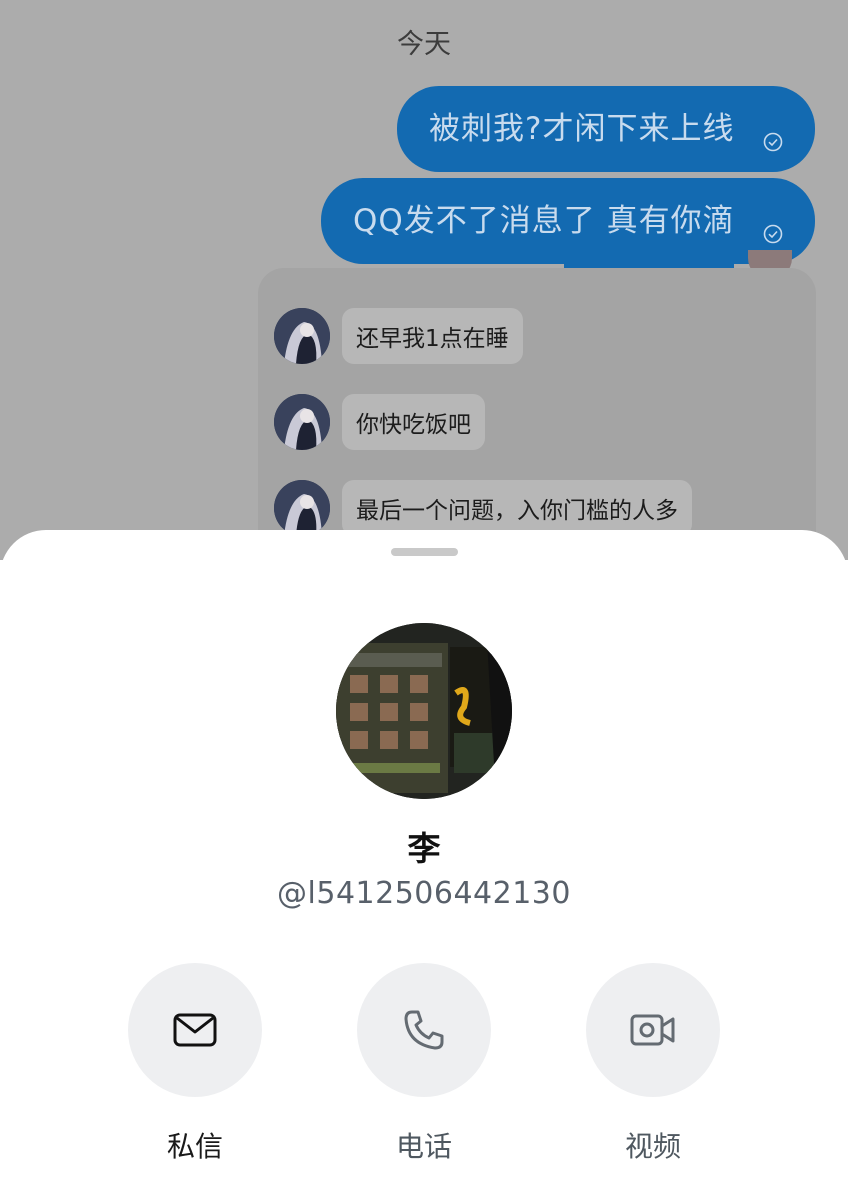 The image size is (848, 1199). Describe the element at coordinates (517, 508) in the screenshot. I see `message-text: 最后一个问题，入你门槛的人多` at that location.